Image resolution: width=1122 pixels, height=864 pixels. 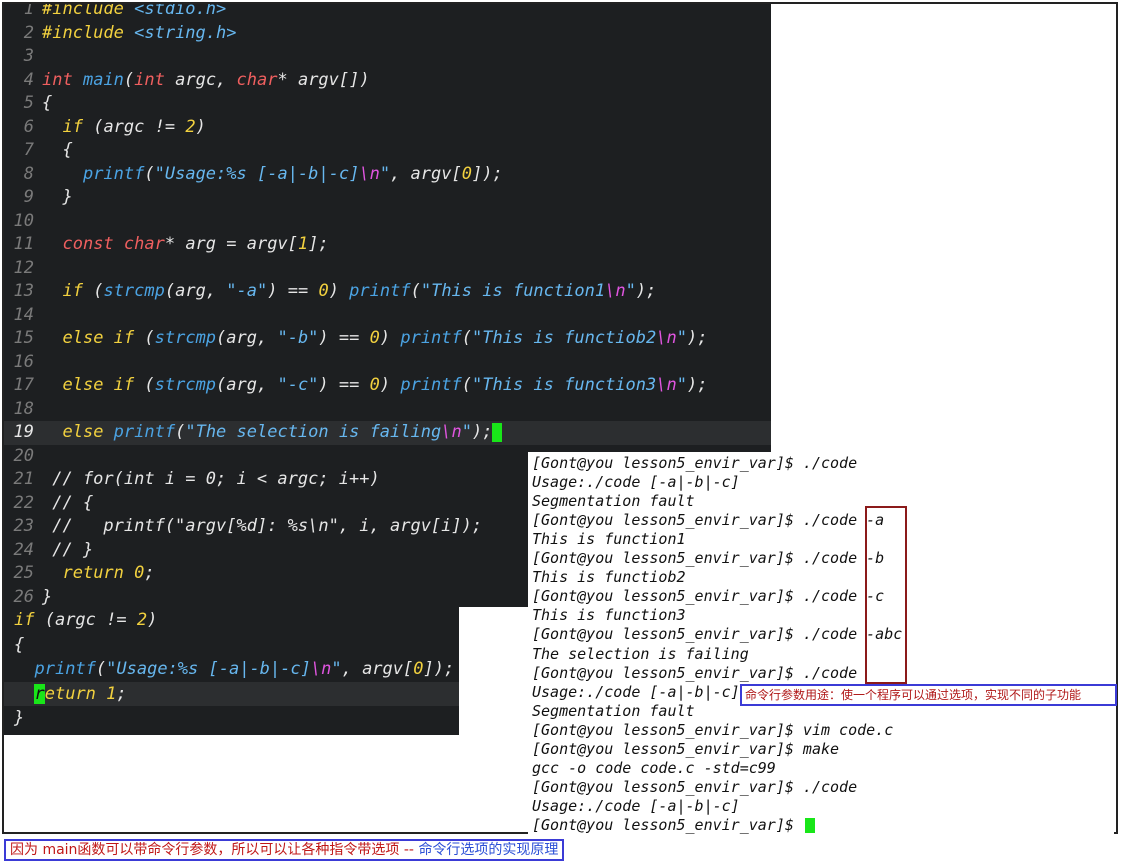 What do you see at coordinates (208, 669) in the screenshot?
I see `code-token: "Usage:%s [-a|-b|-c]` at bounding box center [208, 669].